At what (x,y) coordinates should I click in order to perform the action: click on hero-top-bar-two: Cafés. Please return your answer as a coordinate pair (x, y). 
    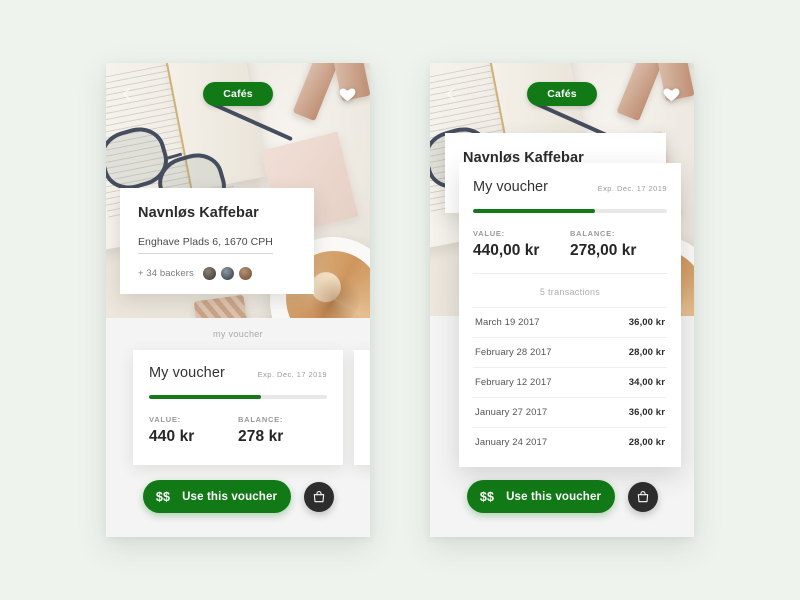
    Looking at the image, I should click on (562, 94).